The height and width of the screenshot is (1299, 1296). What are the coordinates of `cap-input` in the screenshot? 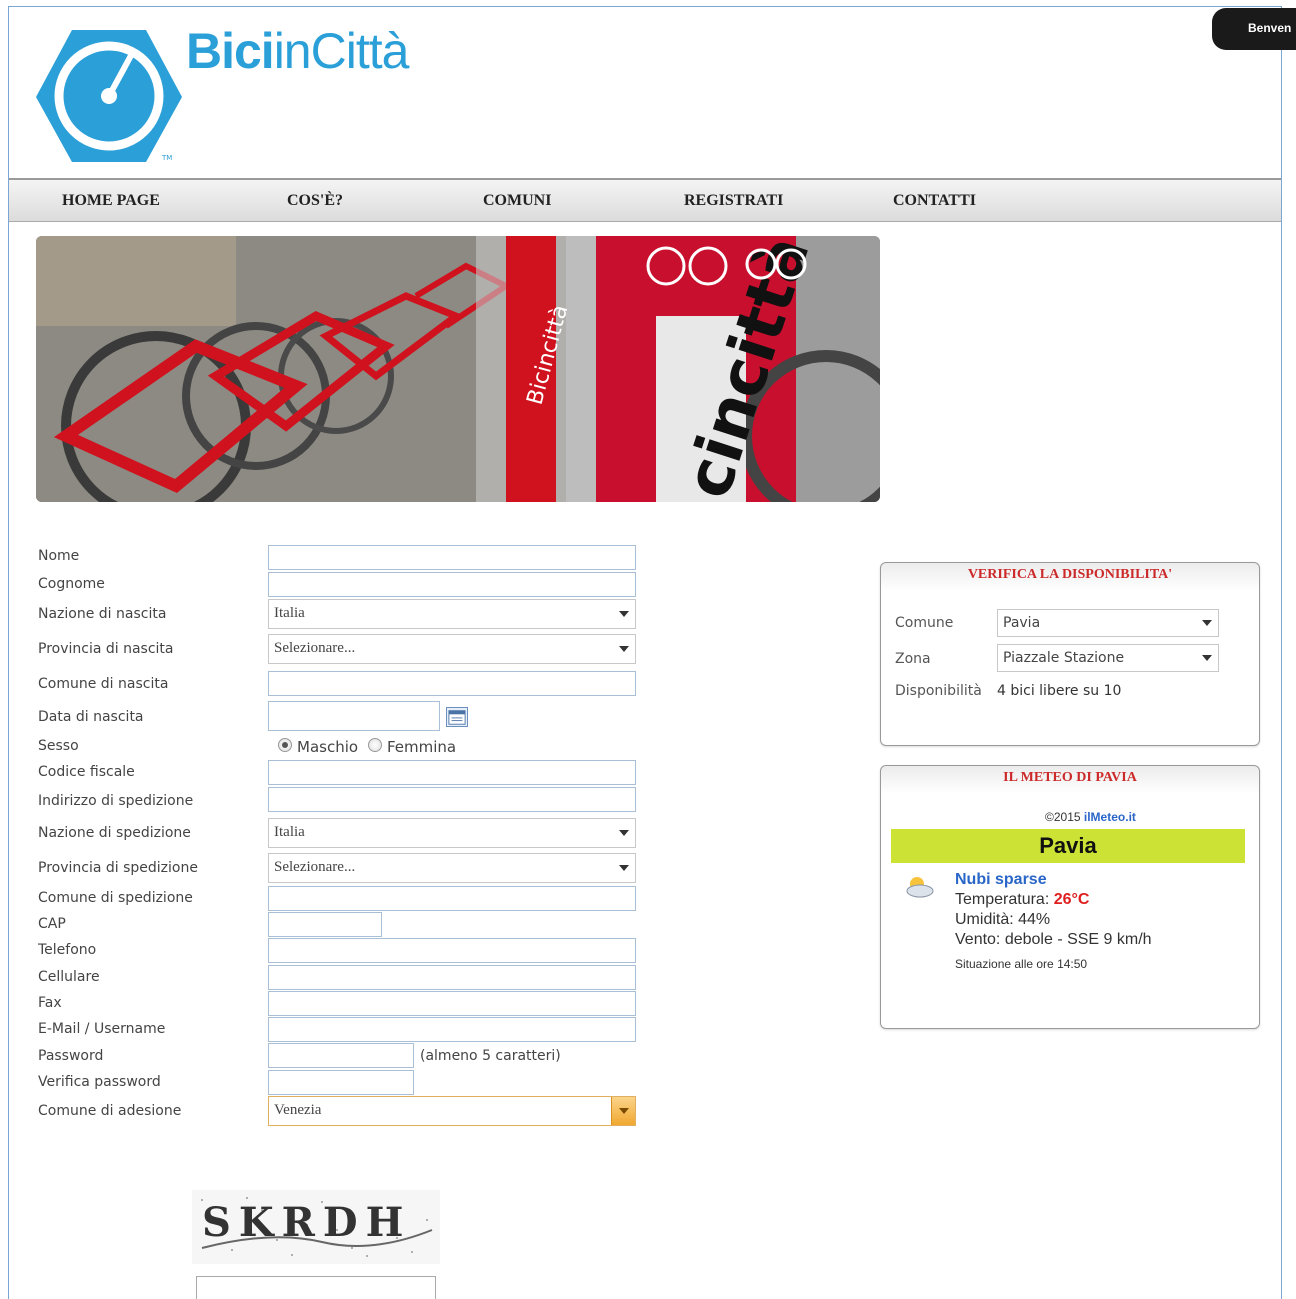 It's located at (325, 924).